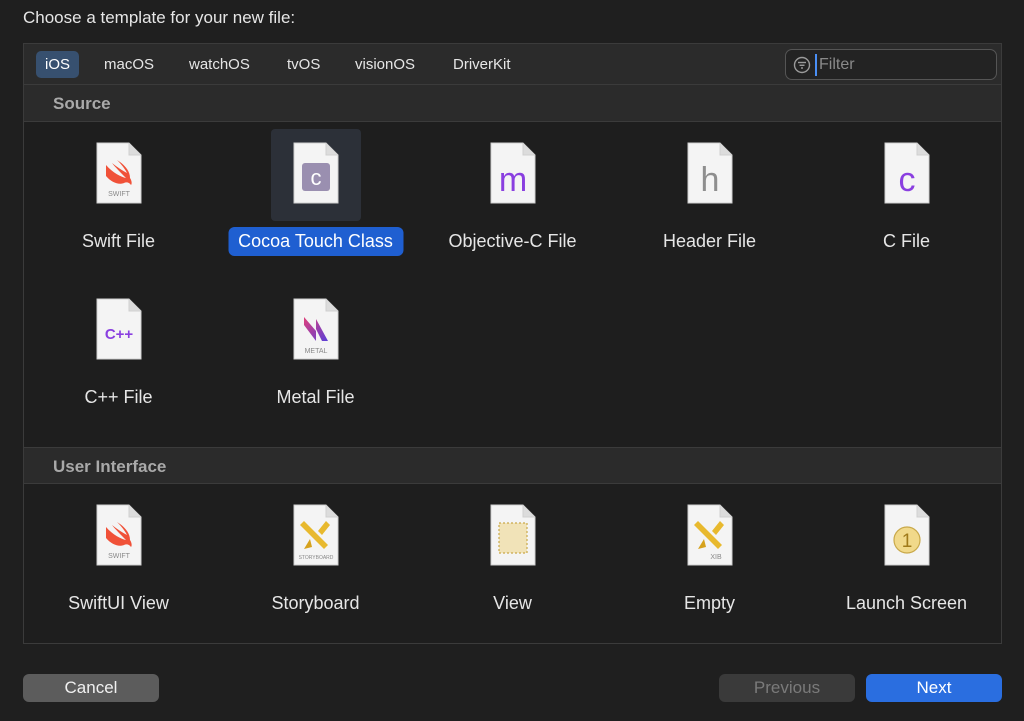 This screenshot has height=721, width=1024. I want to click on template-metal-file: METAL Metal File, so click(315, 355).